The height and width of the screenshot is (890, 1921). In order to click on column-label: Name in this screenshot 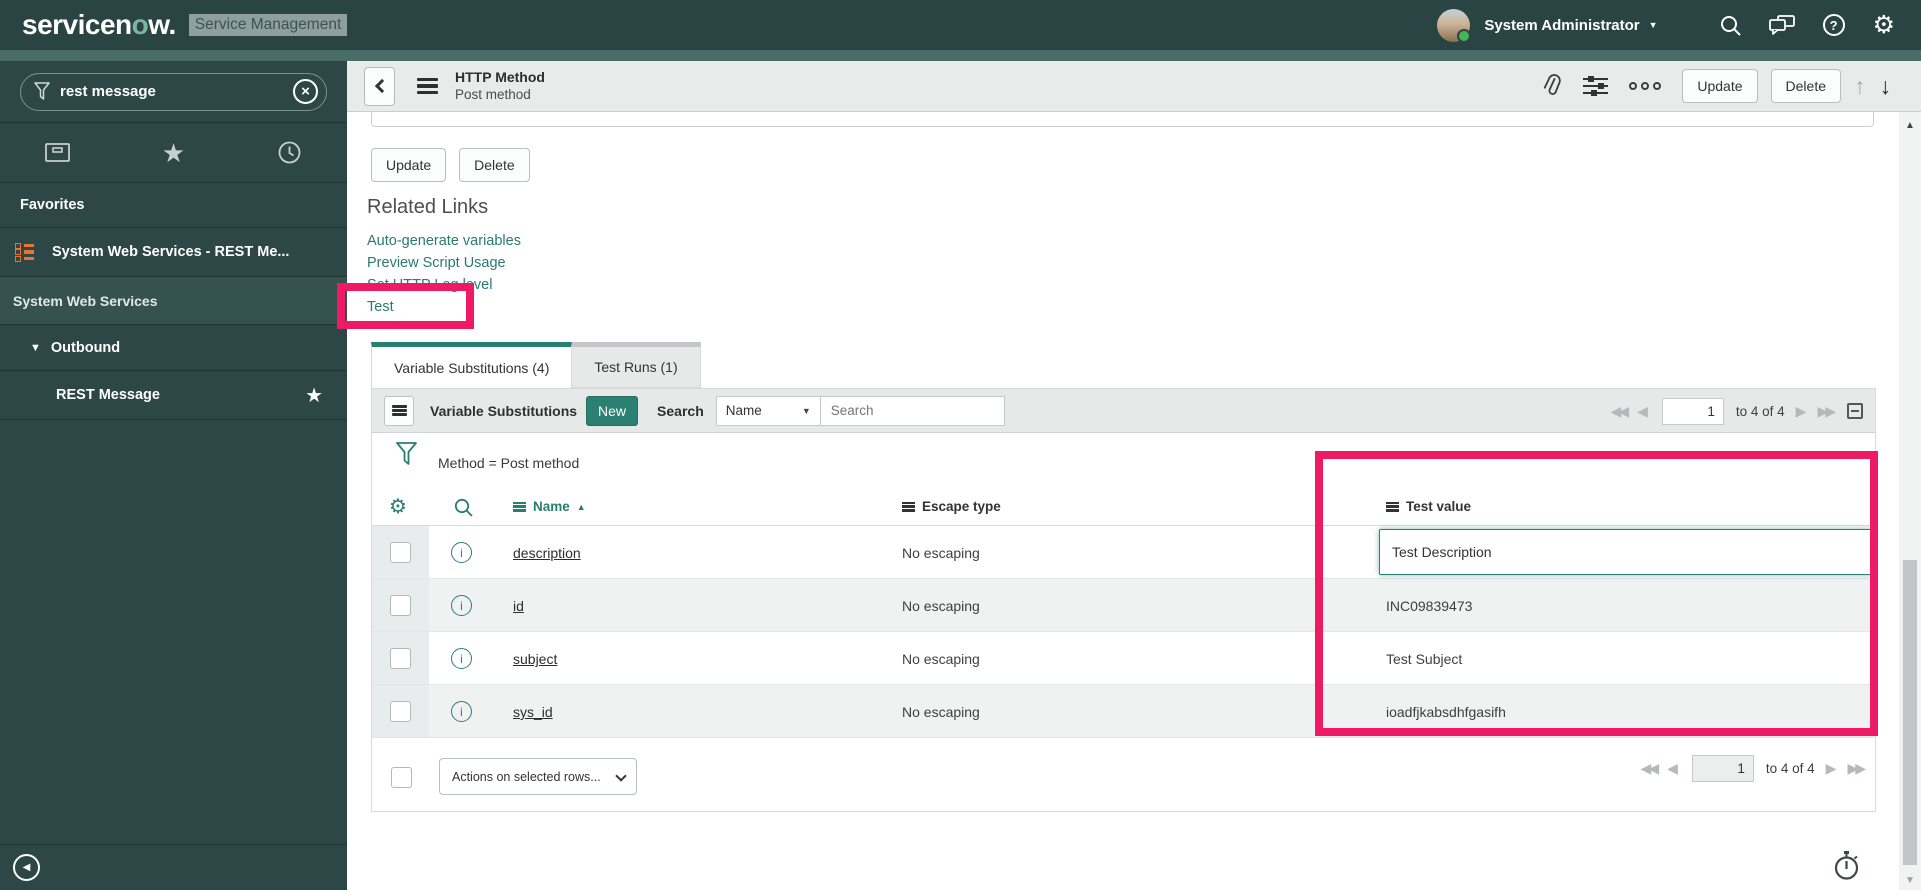, I will do `click(551, 506)`.